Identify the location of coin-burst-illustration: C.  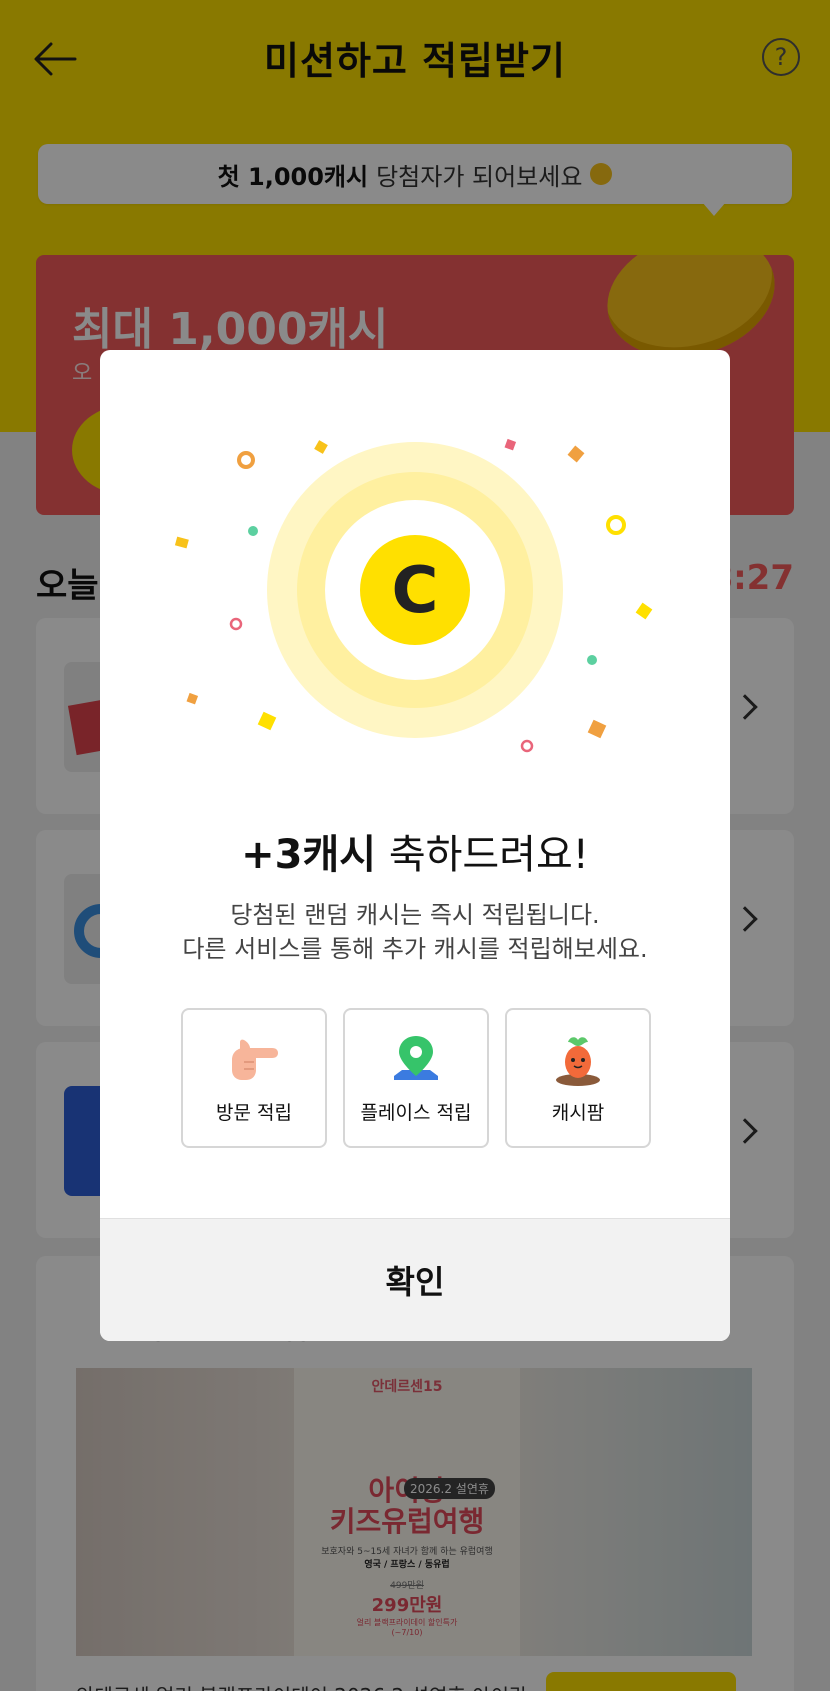
(413, 595).